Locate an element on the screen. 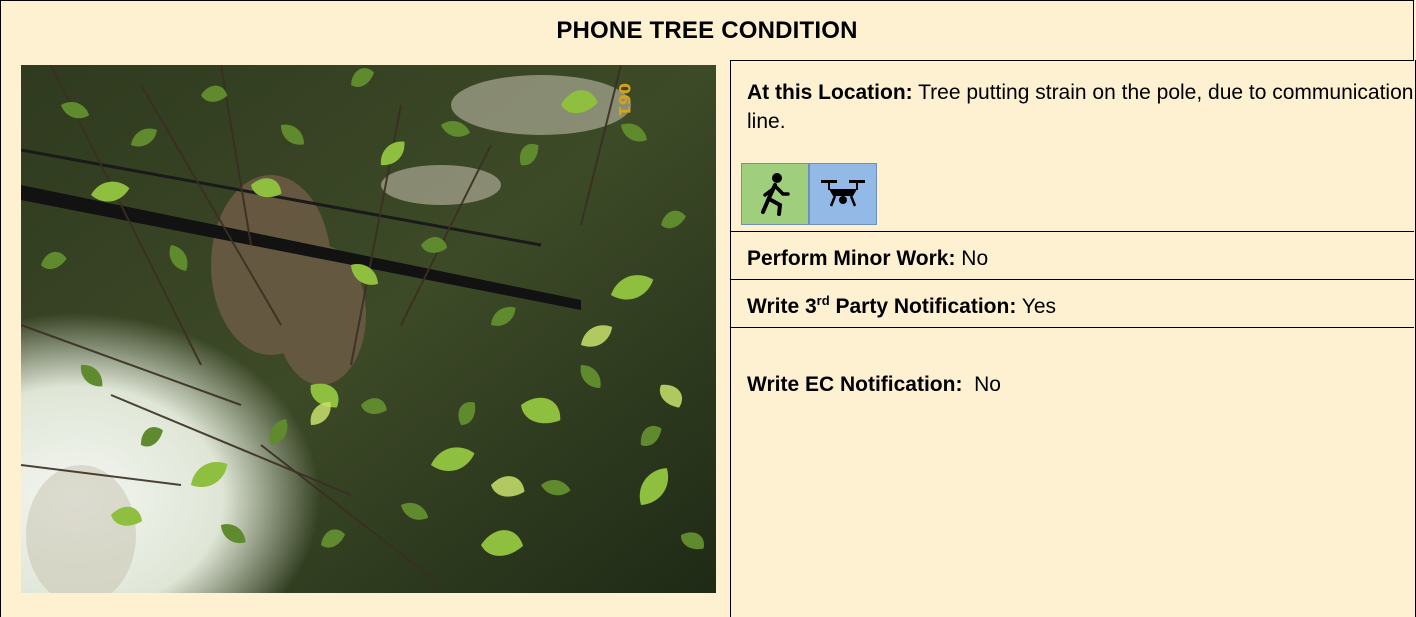 Image resolution: width=1416 pixels, height=617 pixels. third-party-label-pre: Write 3 is located at coordinates (782, 306).